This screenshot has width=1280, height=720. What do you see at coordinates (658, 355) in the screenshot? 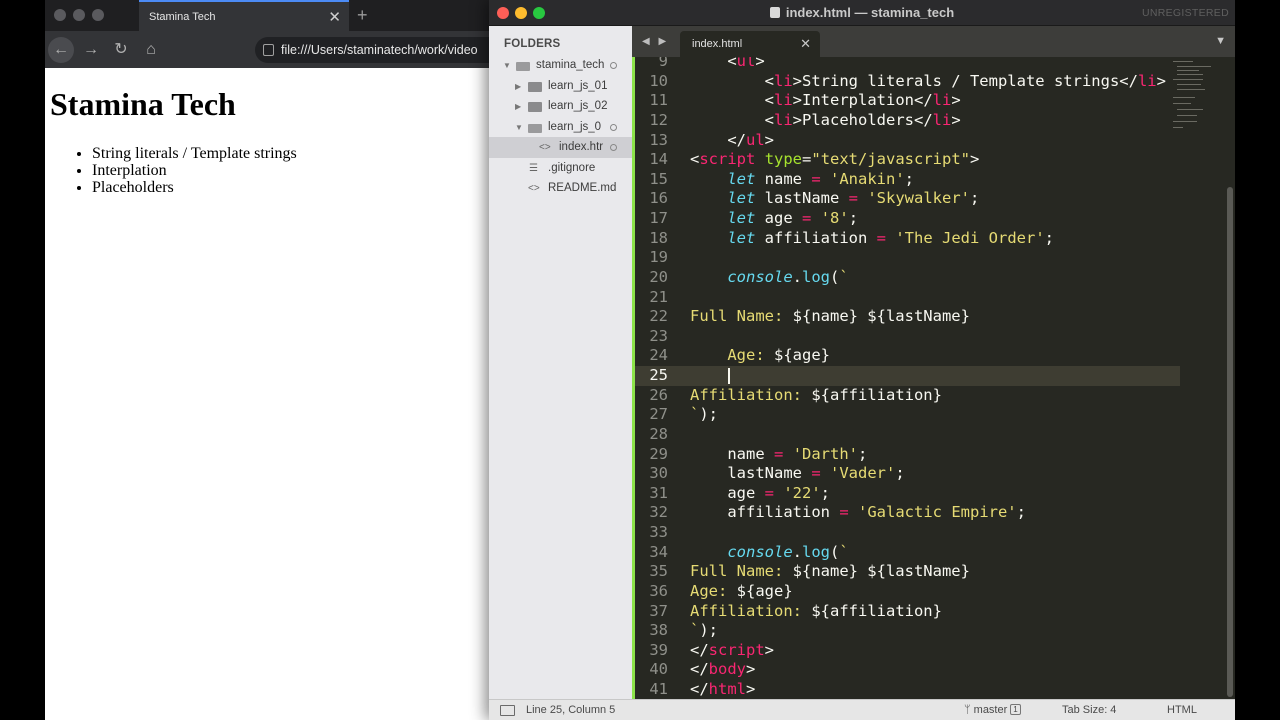
I see `line-number: 24` at bounding box center [658, 355].